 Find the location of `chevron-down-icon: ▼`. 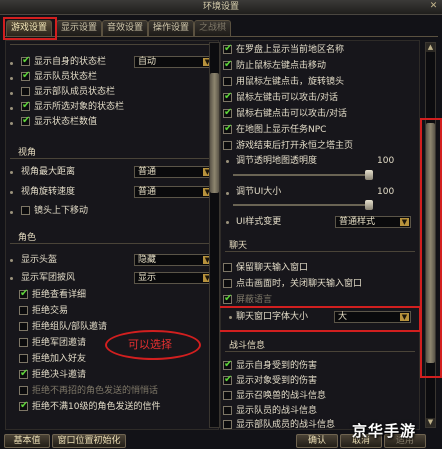

chevron-down-icon: ▼ is located at coordinates (404, 317).